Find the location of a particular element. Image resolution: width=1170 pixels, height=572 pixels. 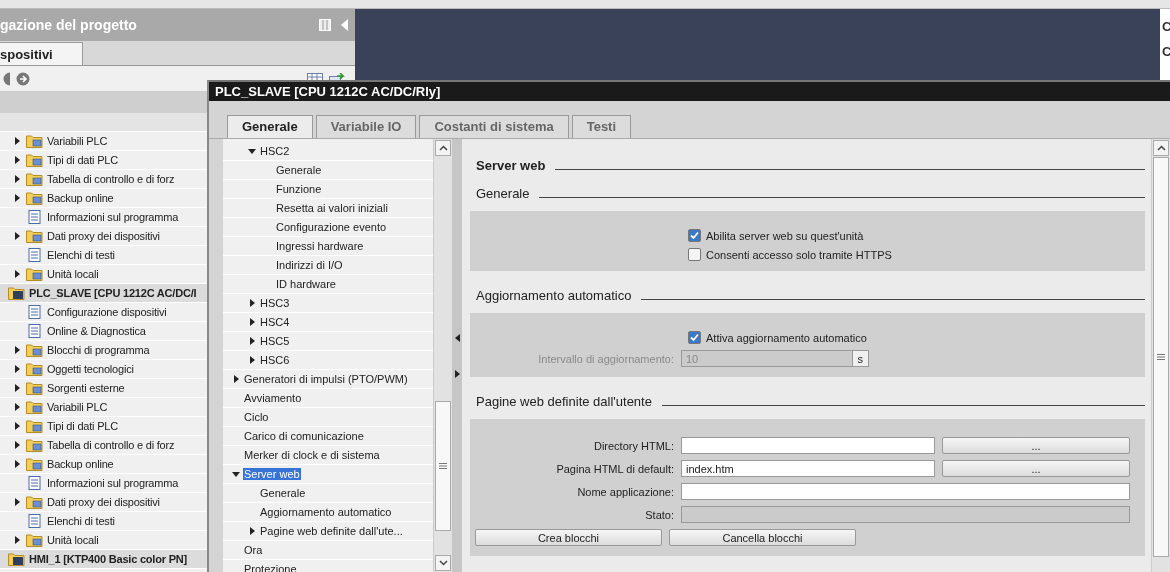

input-field: index.htm is located at coordinates (808, 468).